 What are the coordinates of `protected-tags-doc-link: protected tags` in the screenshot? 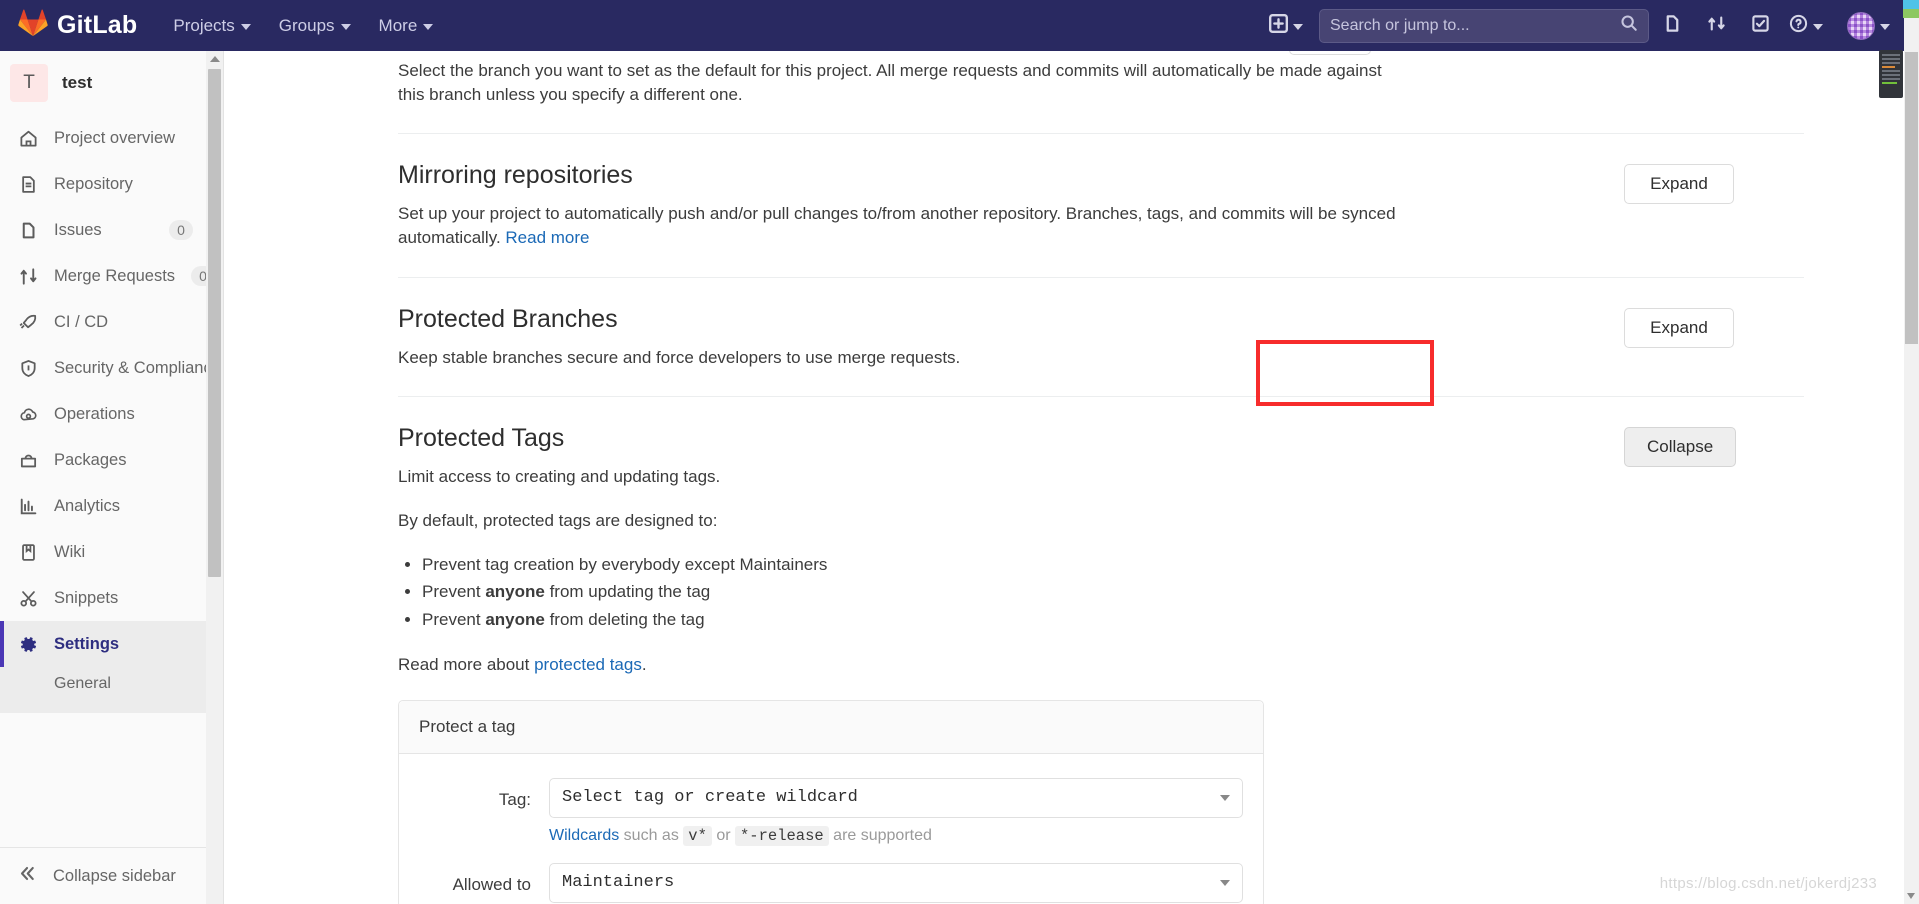 It's located at (588, 664).